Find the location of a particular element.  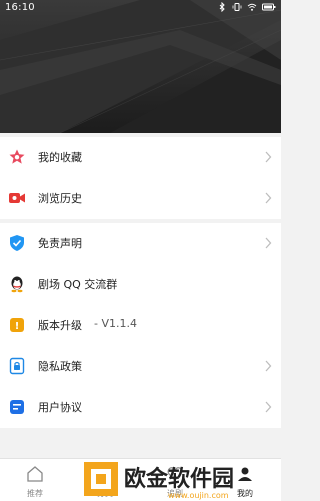

shield-icon is located at coordinates (17, 243).